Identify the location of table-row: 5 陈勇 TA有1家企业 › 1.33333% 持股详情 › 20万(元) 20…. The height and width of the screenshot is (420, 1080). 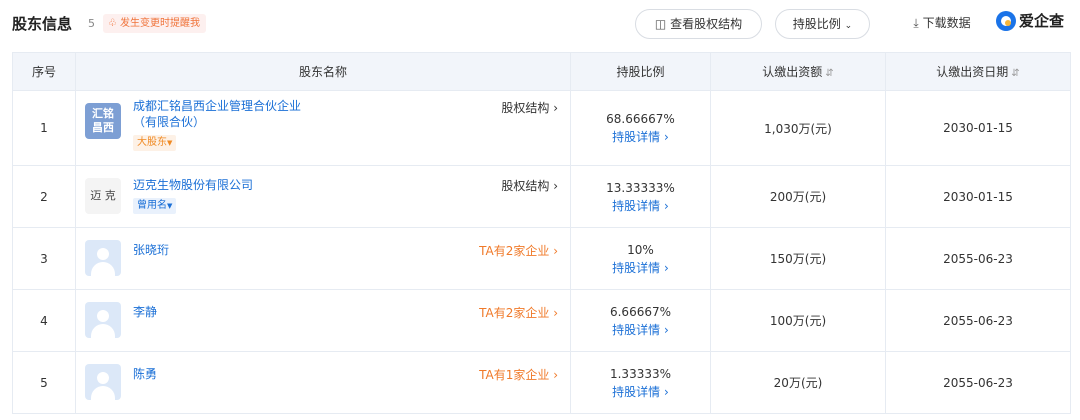
(541, 382).